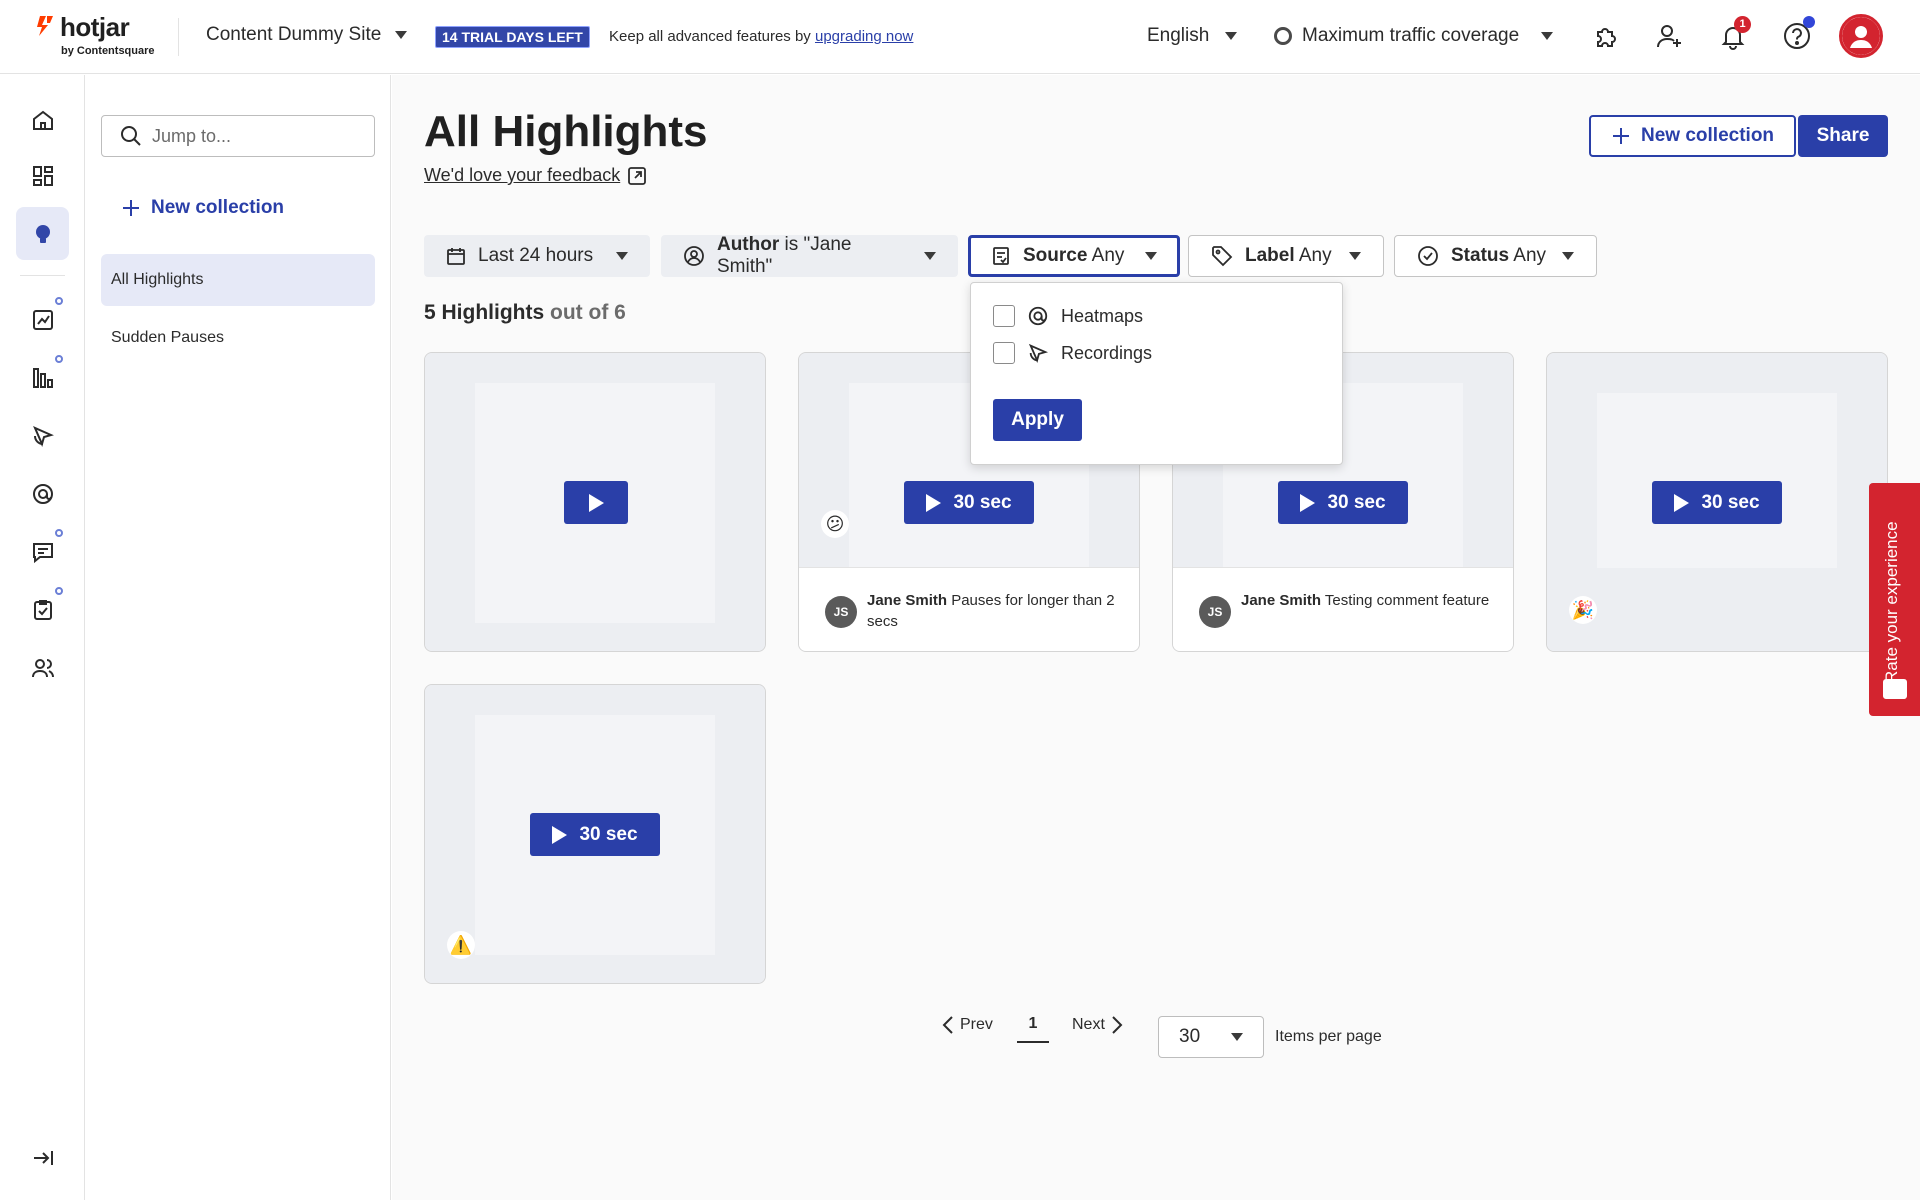  What do you see at coordinates (42, 1157) in the screenshot?
I see `expand-sidebar-icon` at bounding box center [42, 1157].